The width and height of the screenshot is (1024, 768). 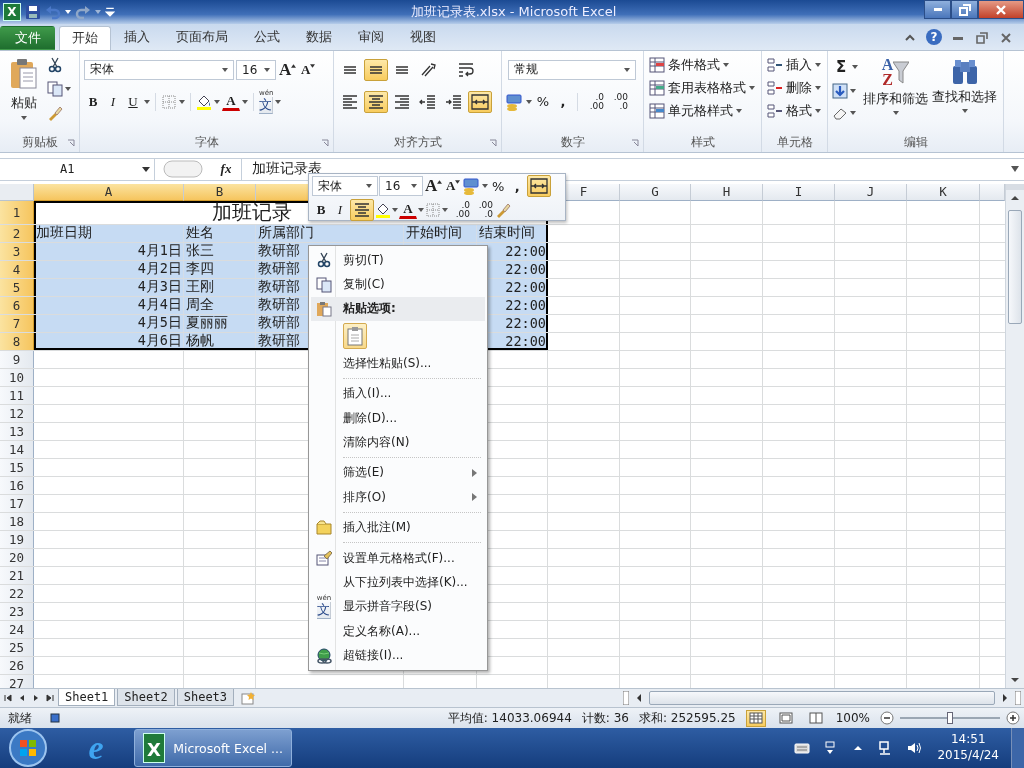 What do you see at coordinates (411, 607) in the screenshot?
I see `menu-item: 显示拼音字段(S)` at bounding box center [411, 607].